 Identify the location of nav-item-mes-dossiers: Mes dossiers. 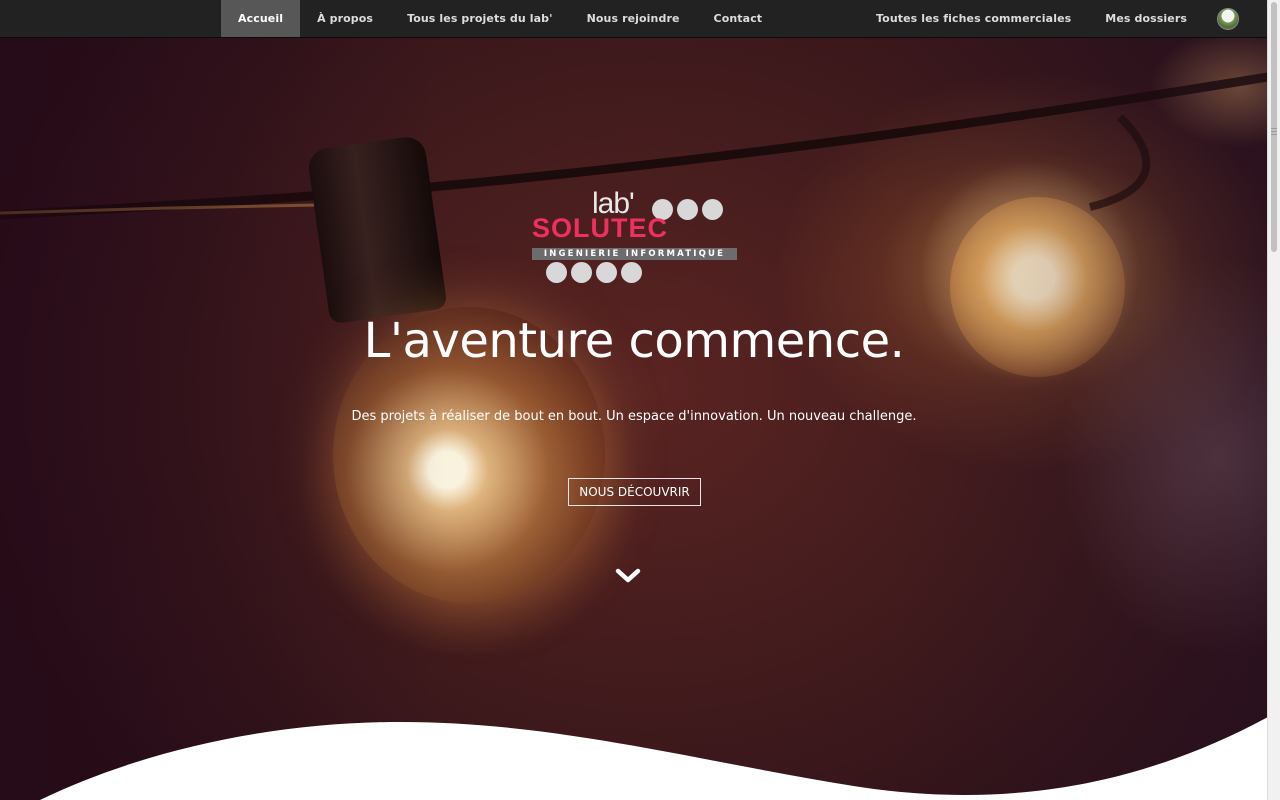
(1146, 18).